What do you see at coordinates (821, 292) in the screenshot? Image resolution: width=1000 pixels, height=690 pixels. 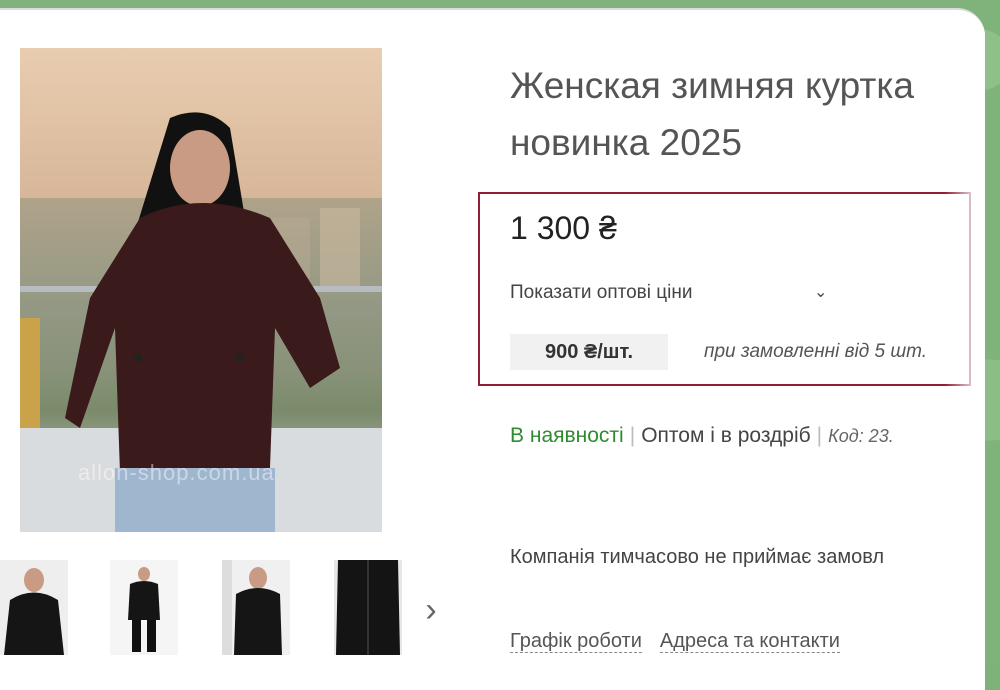 I see `chevron-down-icon: ⌄` at bounding box center [821, 292].